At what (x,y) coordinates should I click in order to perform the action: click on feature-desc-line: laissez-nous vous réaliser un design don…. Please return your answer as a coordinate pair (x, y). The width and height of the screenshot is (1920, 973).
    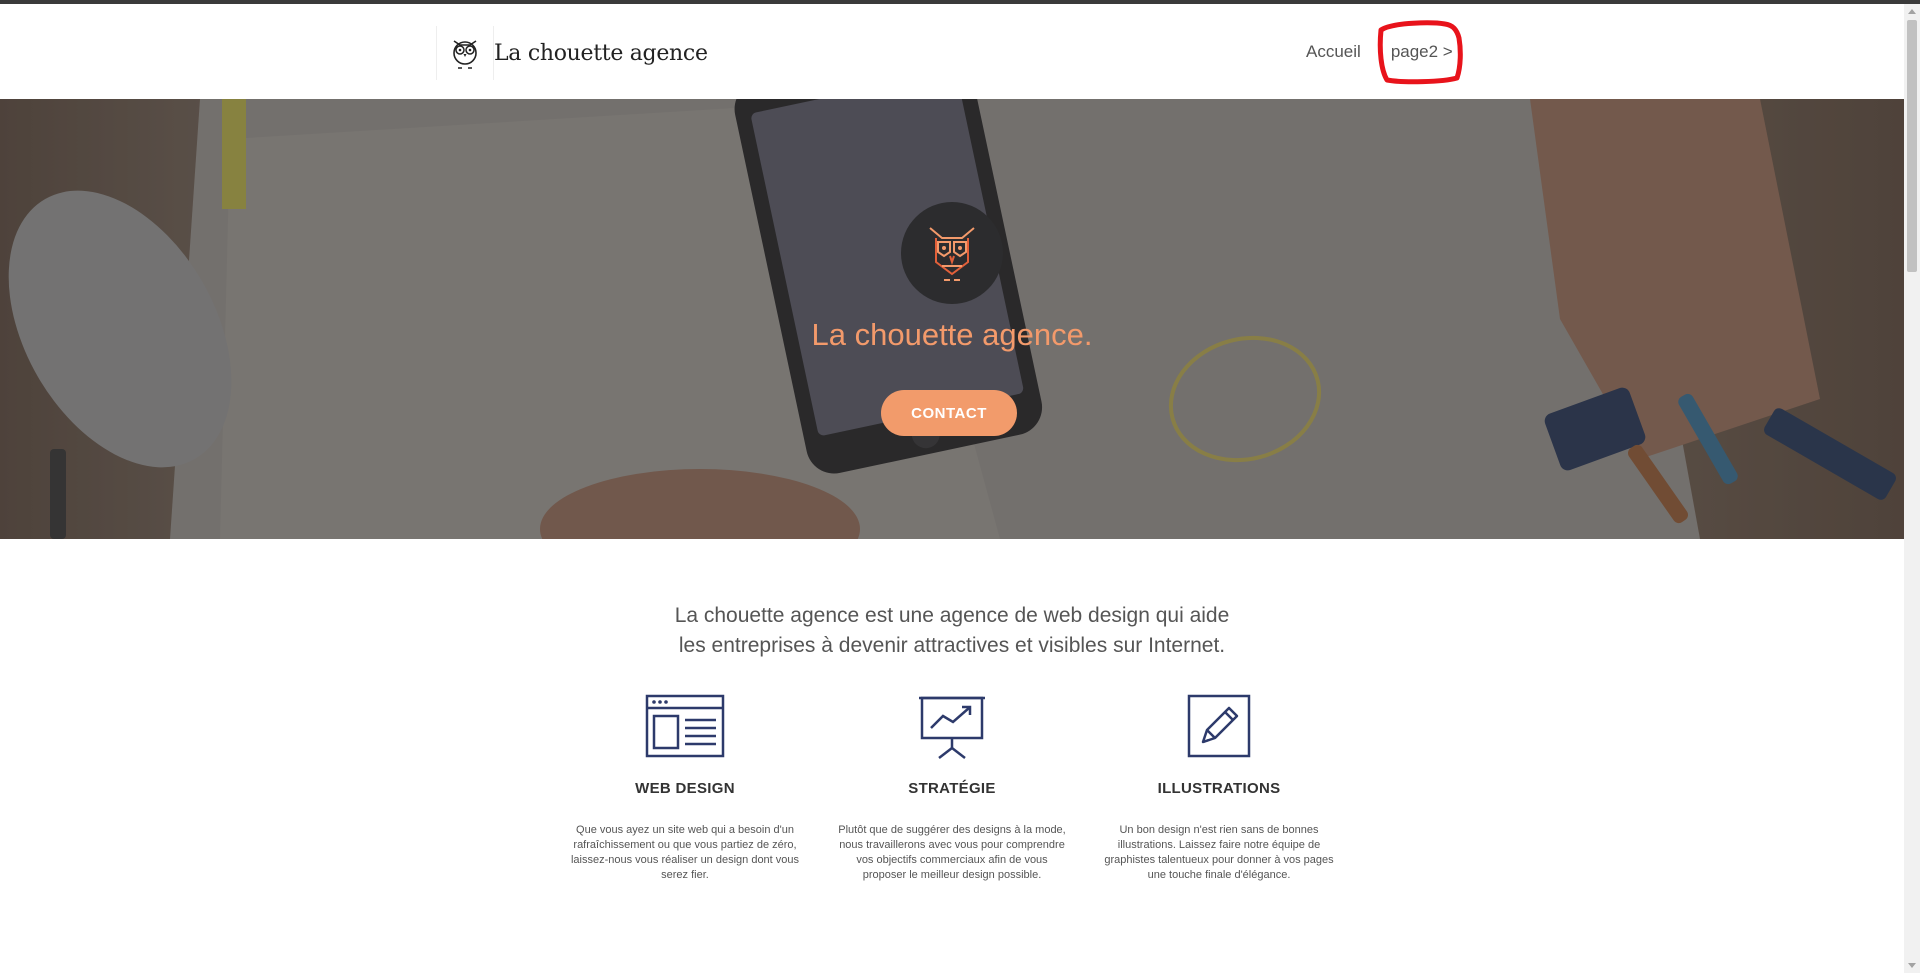
    Looking at the image, I should click on (685, 860).